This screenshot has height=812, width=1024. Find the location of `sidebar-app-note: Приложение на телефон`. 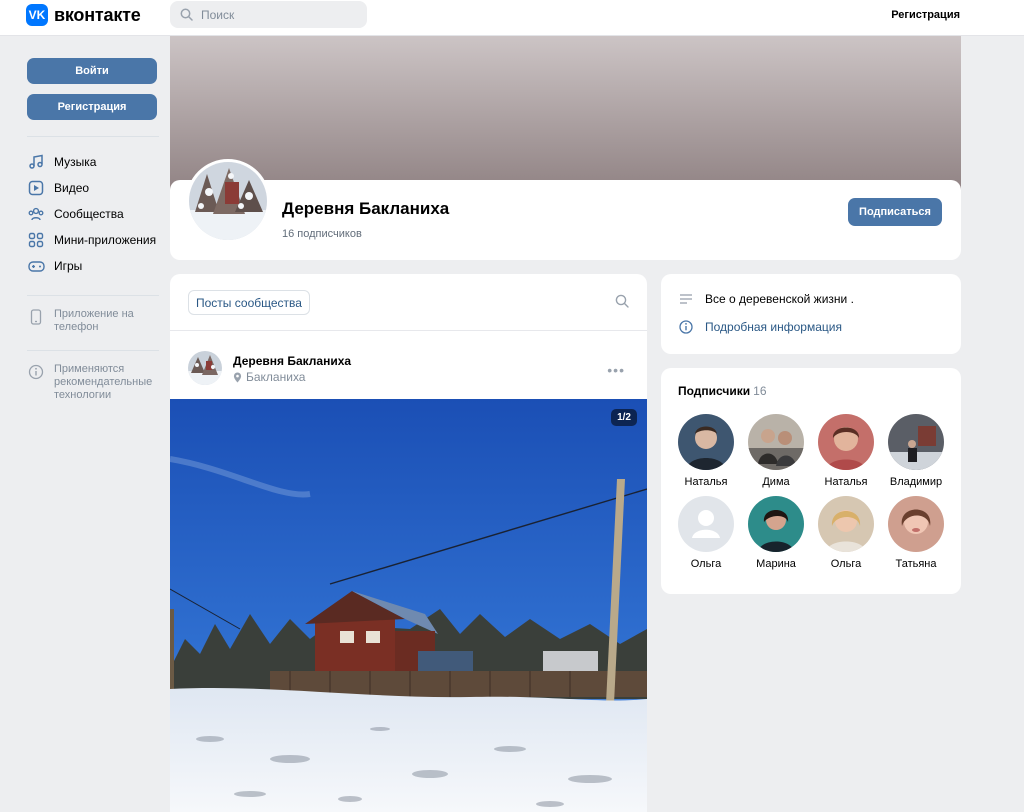

sidebar-app-note: Приложение на телефон is located at coordinates (94, 320).